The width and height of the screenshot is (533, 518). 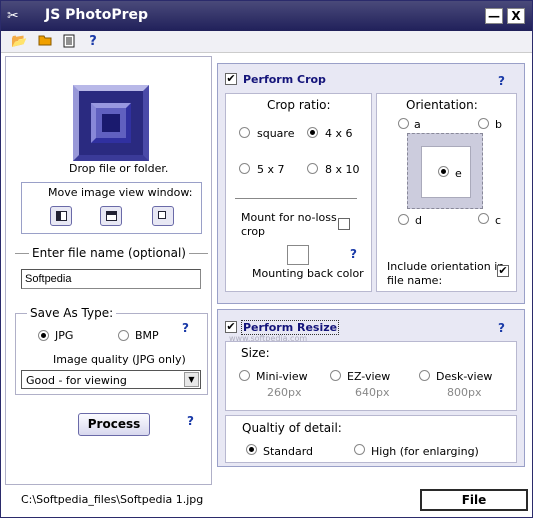 I want to click on help-icon: ?, so click(x=93, y=42).